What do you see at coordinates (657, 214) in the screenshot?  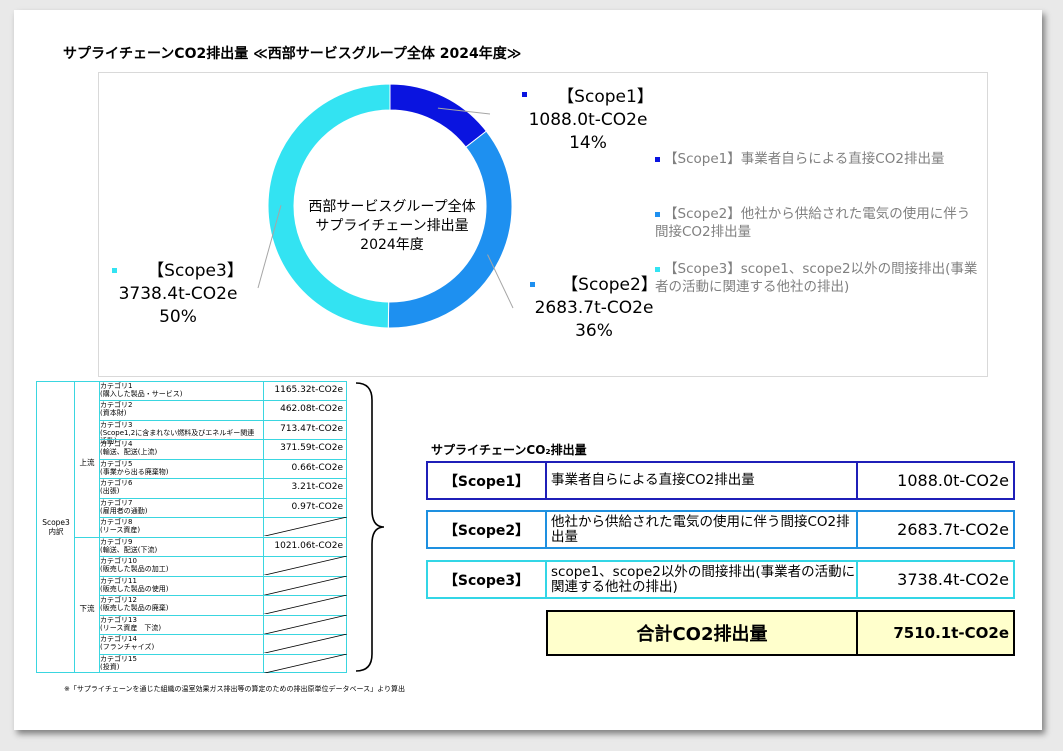 I see `legend-marker-scope2` at bounding box center [657, 214].